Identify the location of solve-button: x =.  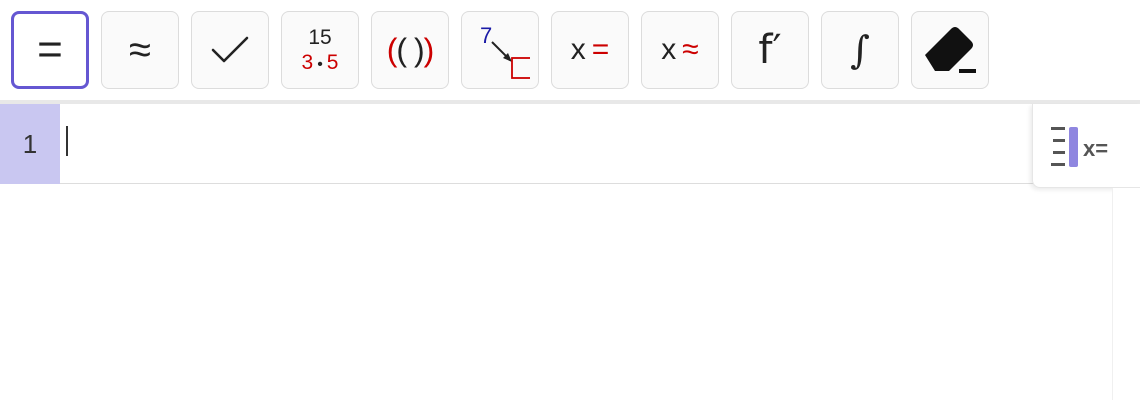
(590, 50).